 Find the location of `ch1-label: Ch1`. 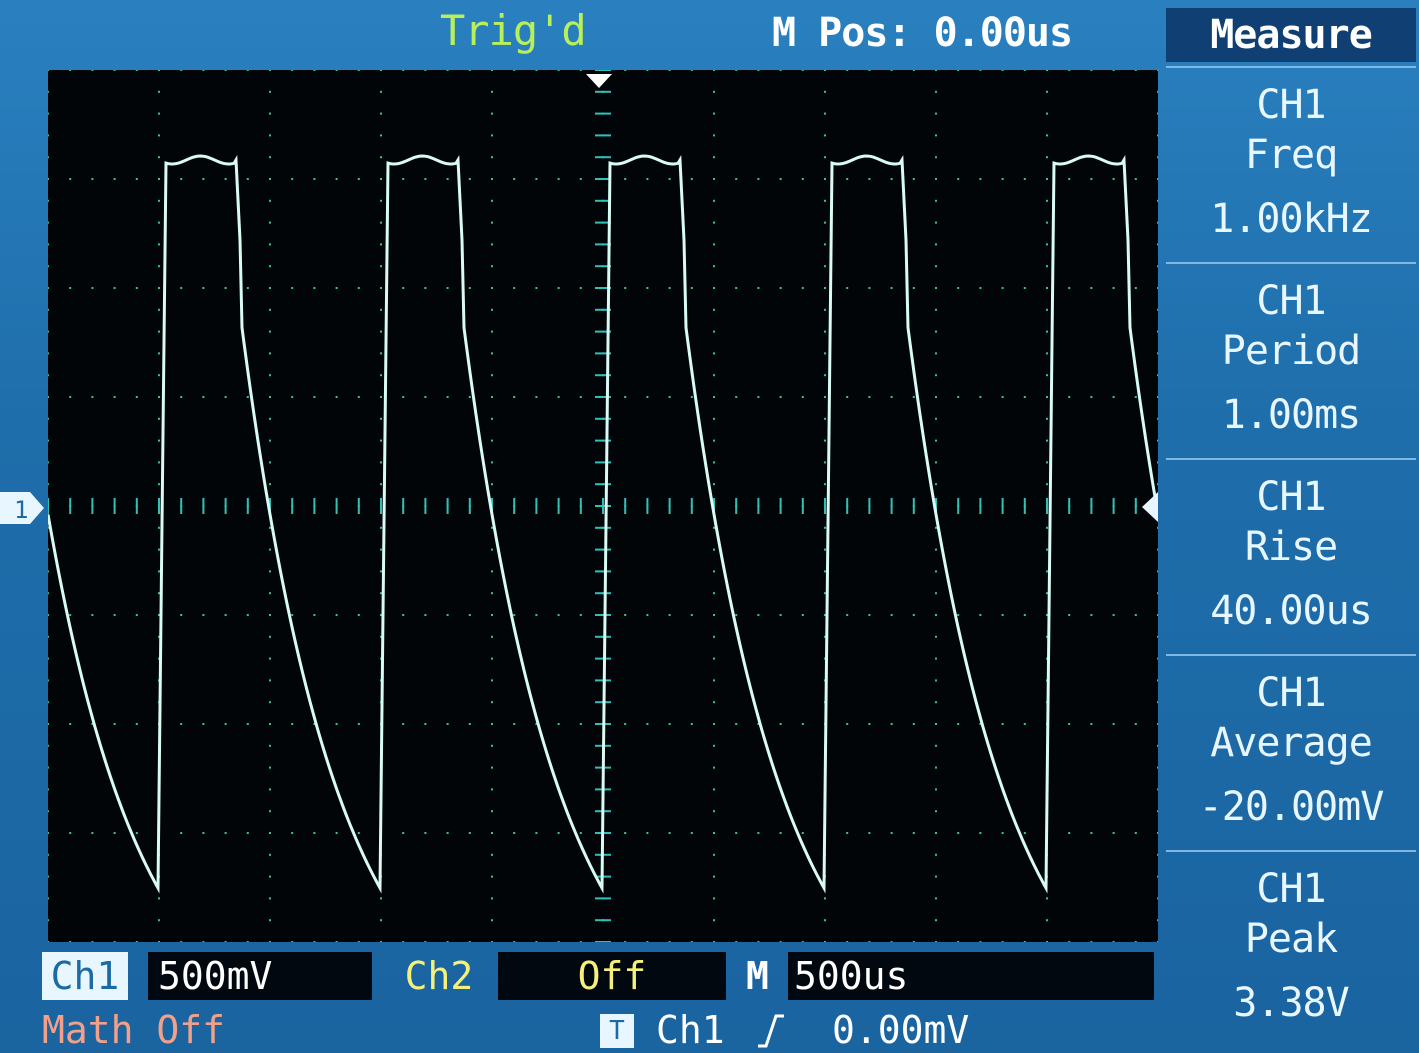

ch1-label: Ch1 is located at coordinates (85, 976).